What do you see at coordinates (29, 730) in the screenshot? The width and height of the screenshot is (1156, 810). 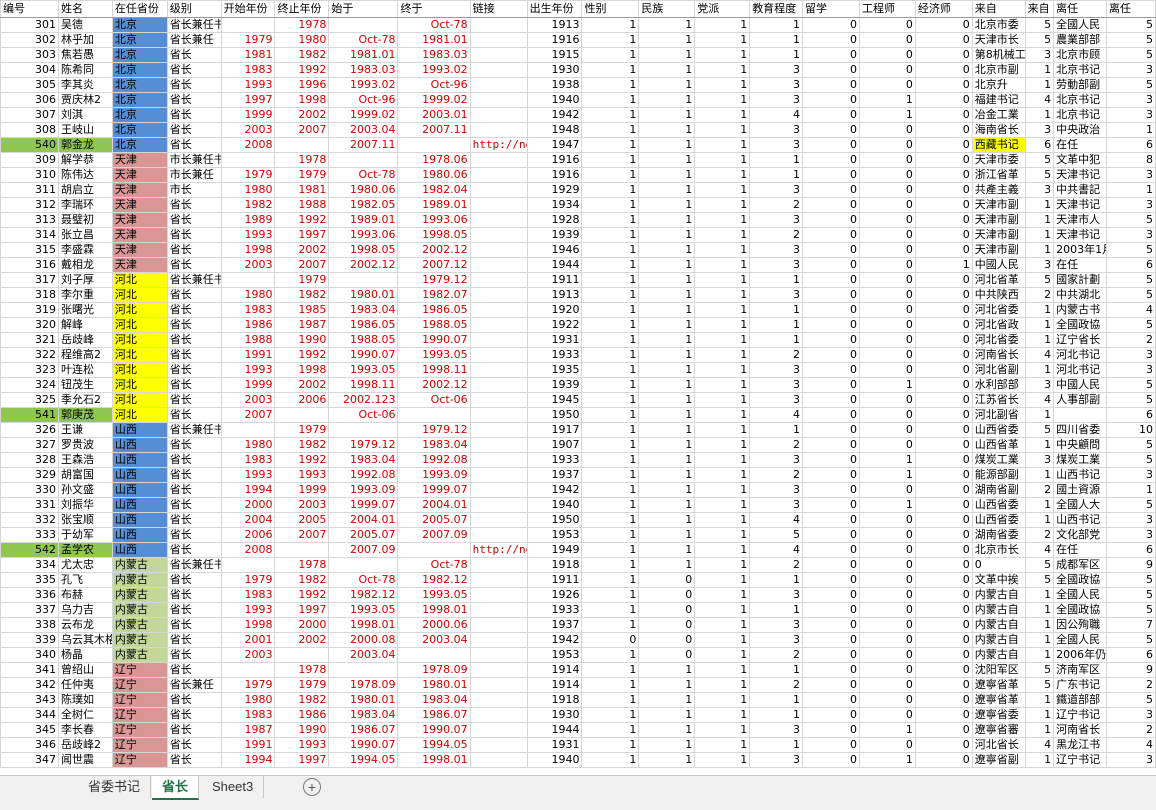 I see `cell-id: 345` at bounding box center [29, 730].